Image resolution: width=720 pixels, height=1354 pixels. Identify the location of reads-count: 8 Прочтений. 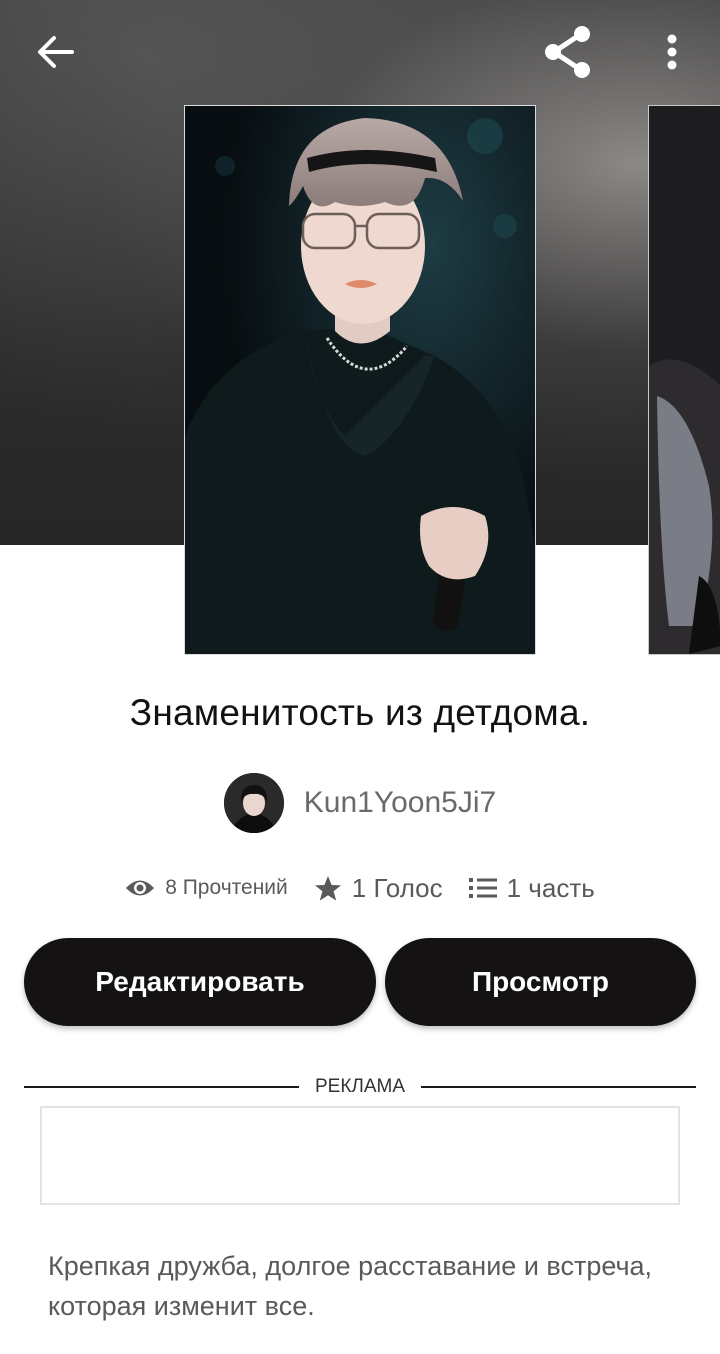
(226, 887).